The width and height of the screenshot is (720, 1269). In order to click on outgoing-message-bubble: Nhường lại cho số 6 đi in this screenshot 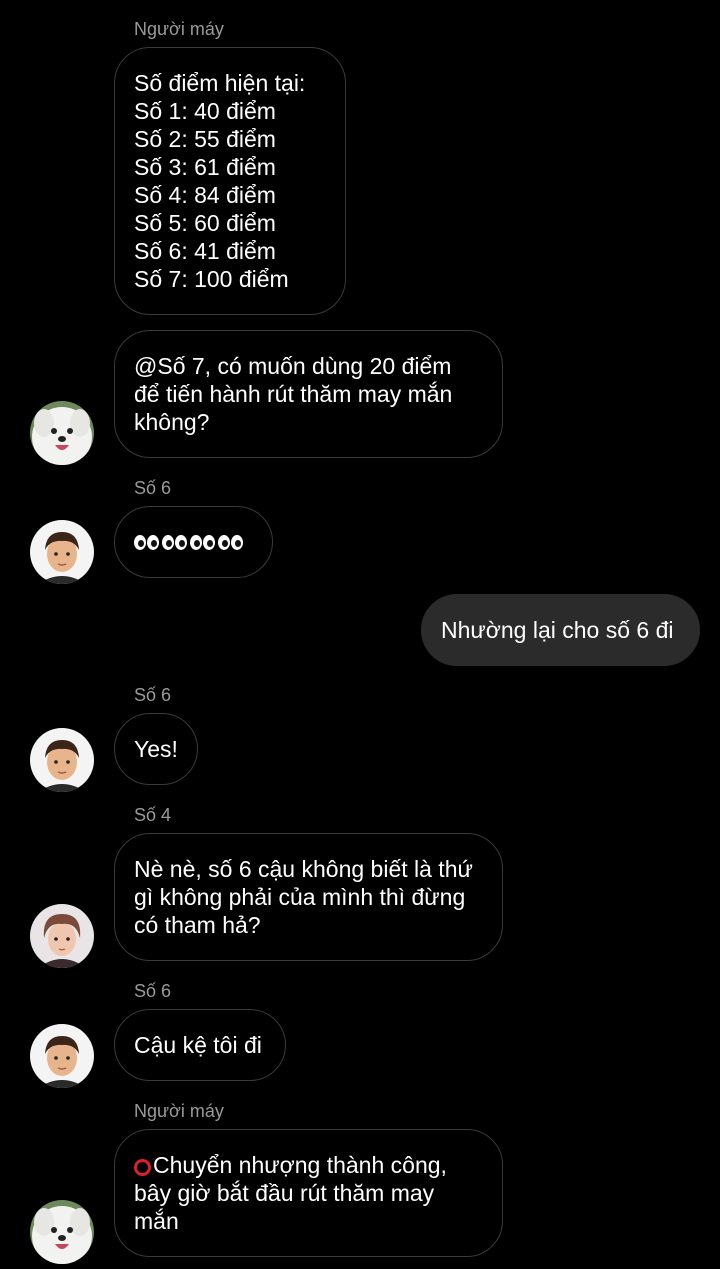, I will do `click(560, 630)`.